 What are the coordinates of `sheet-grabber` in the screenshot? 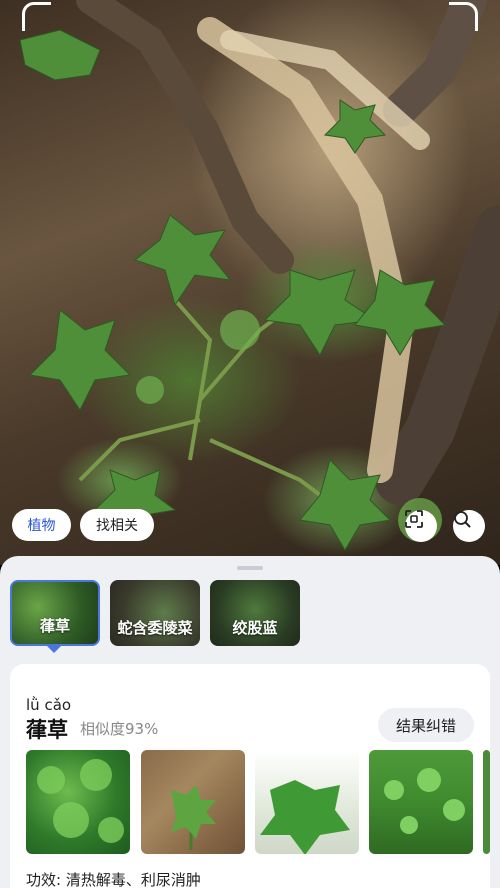 It's located at (250, 568).